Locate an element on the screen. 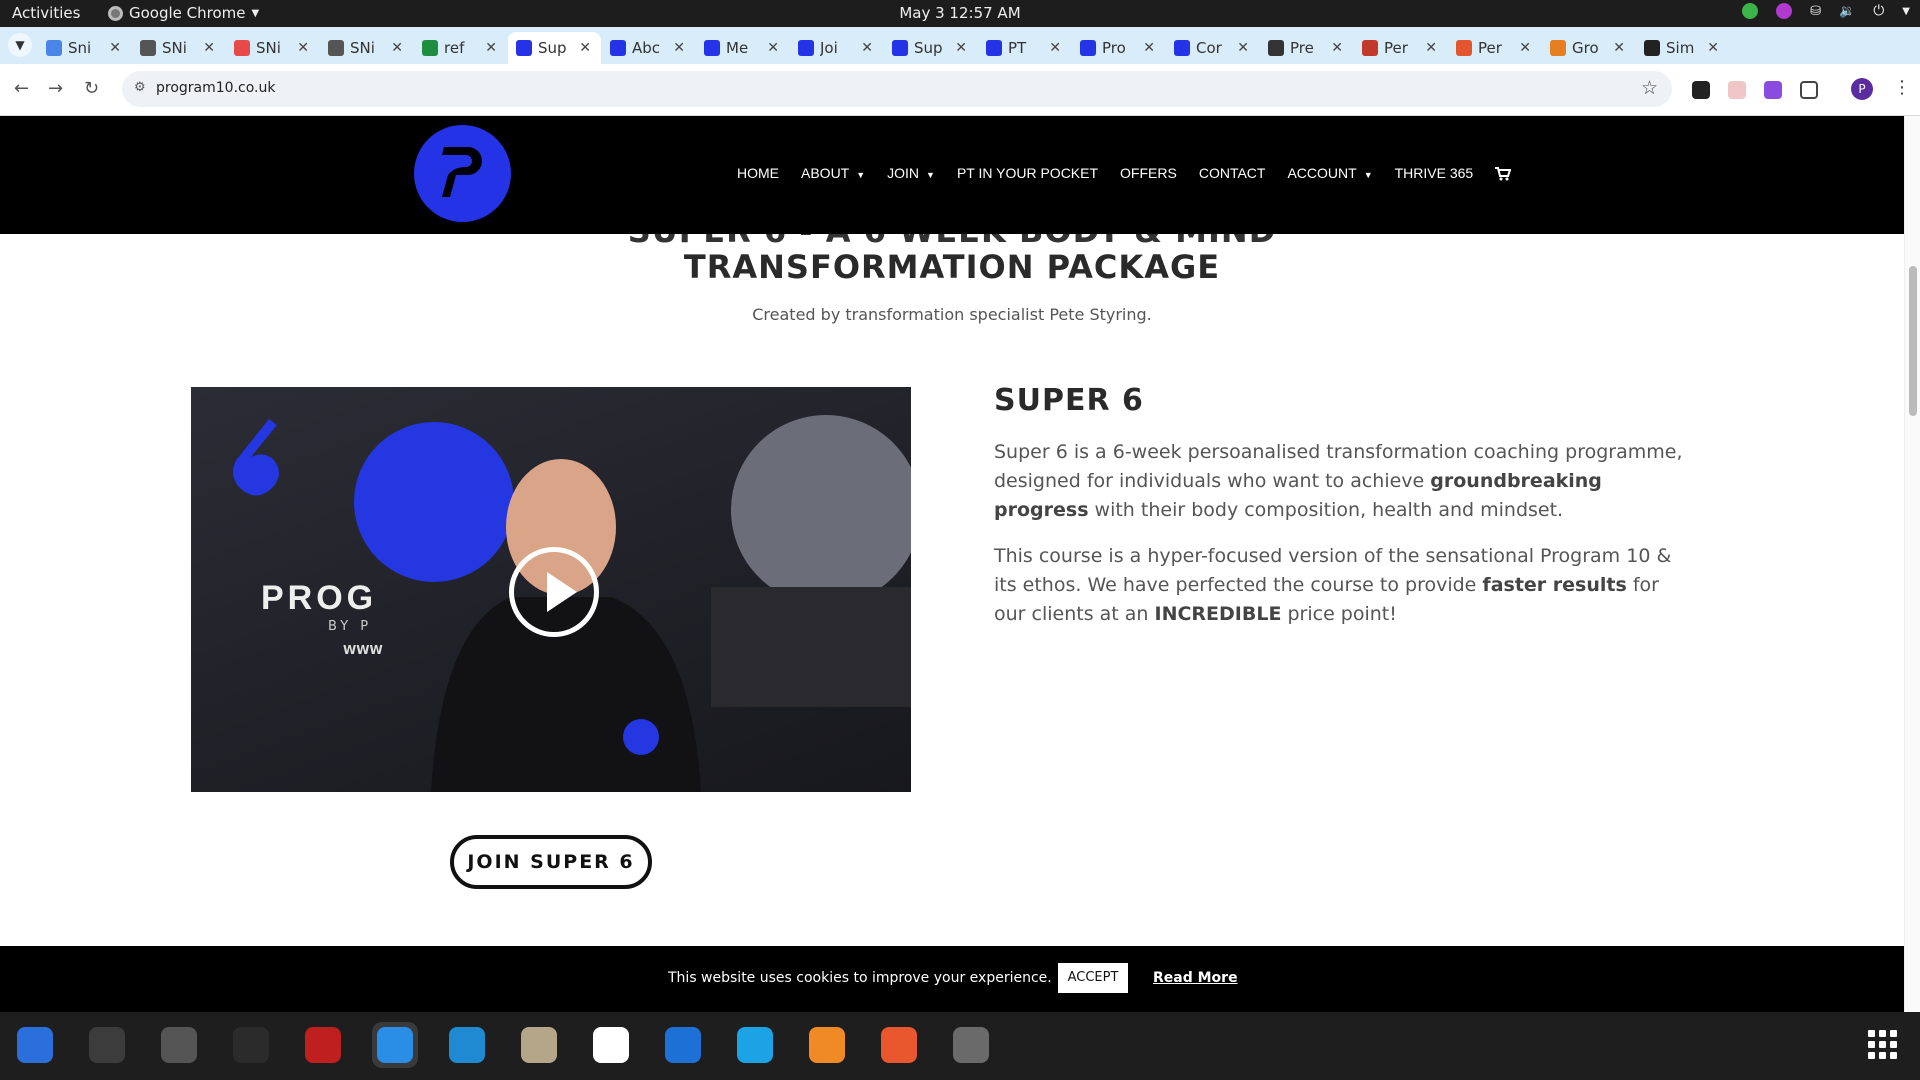  calculator-icon is located at coordinates (179, 1045).